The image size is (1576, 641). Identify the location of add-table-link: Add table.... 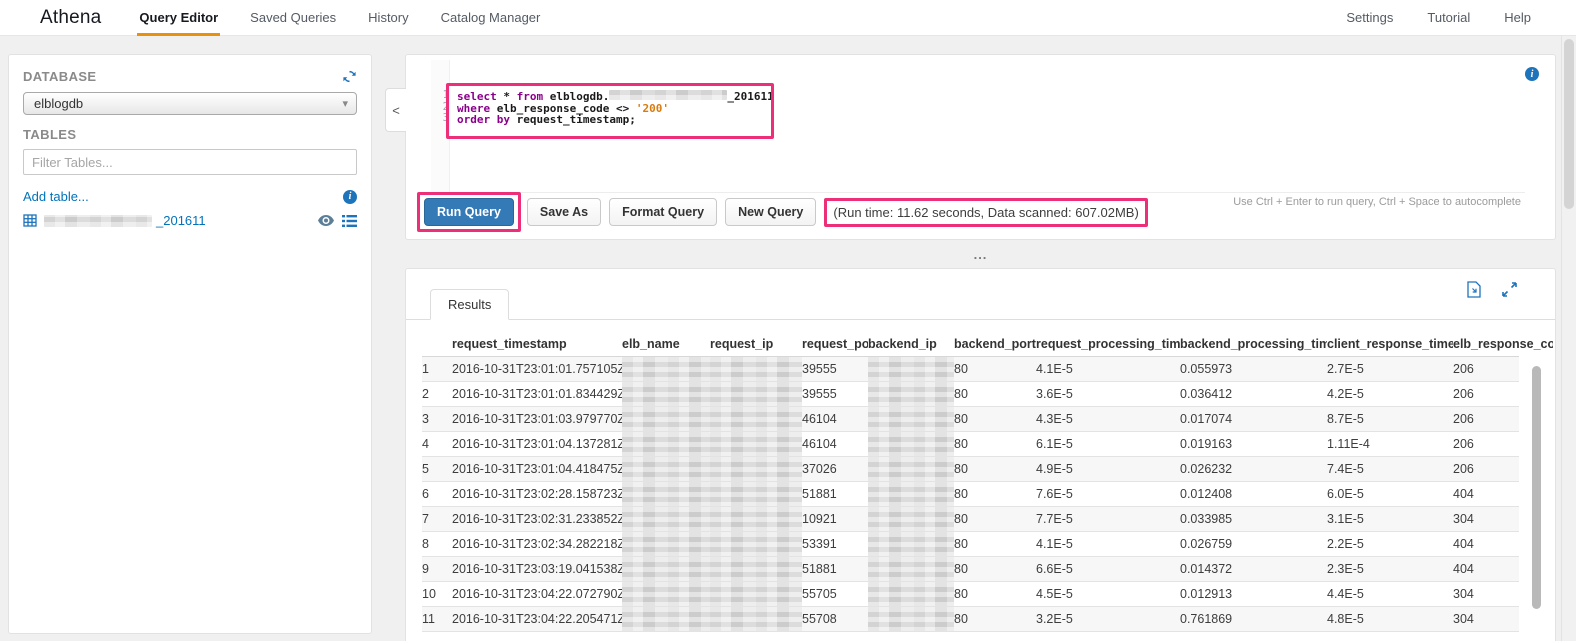
(56, 196).